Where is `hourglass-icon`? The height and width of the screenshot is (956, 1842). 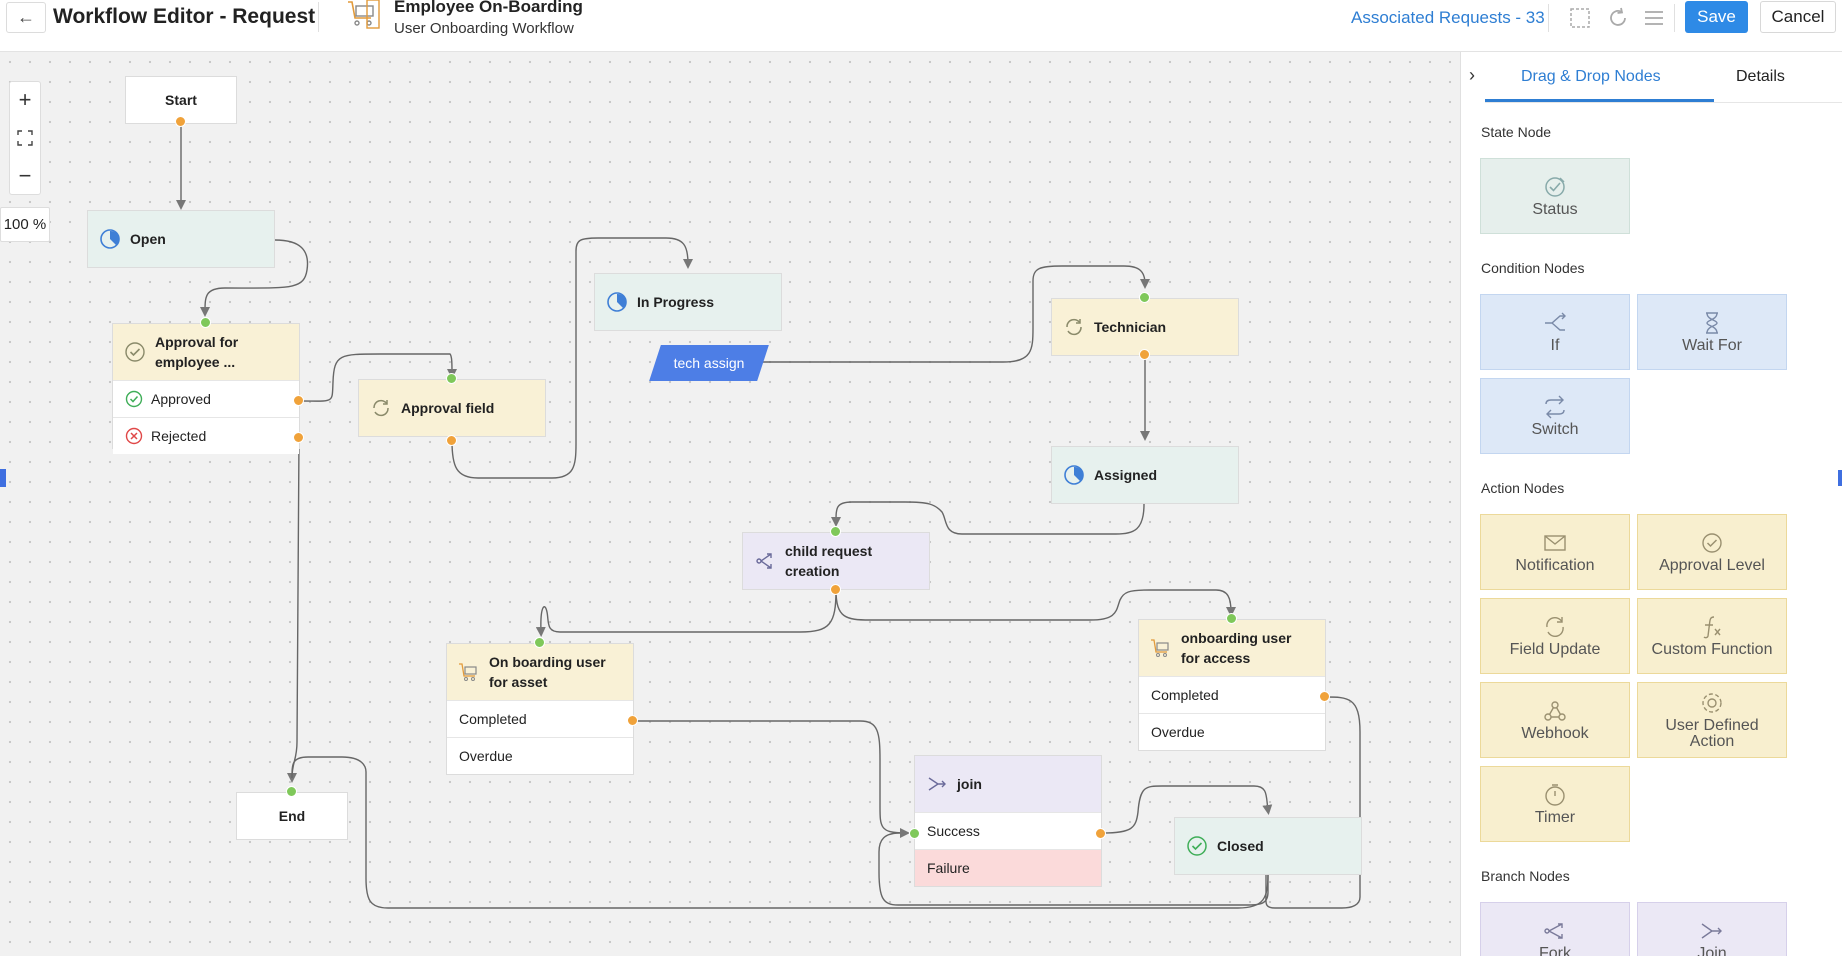 hourglass-icon is located at coordinates (1712, 323).